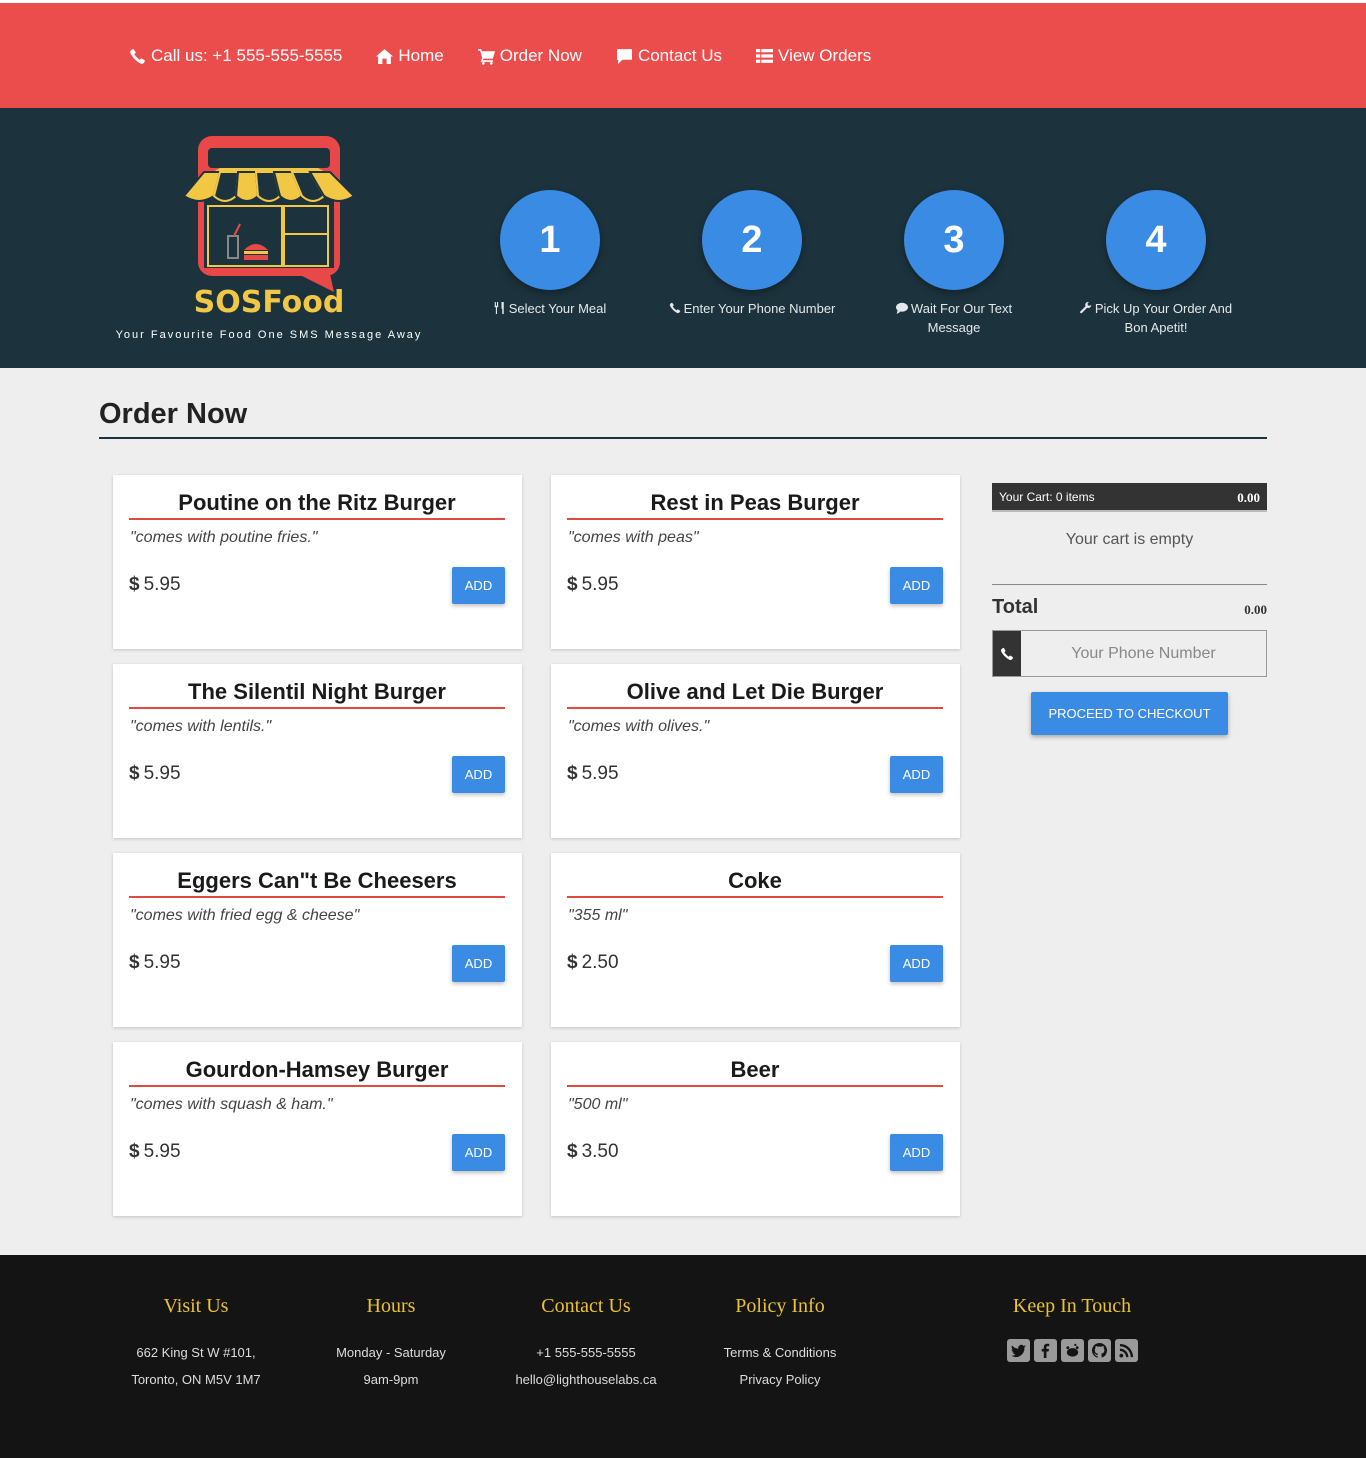 The height and width of the screenshot is (1458, 1366). I want to click on nav-order-now: Order Now, so click(529, 56).